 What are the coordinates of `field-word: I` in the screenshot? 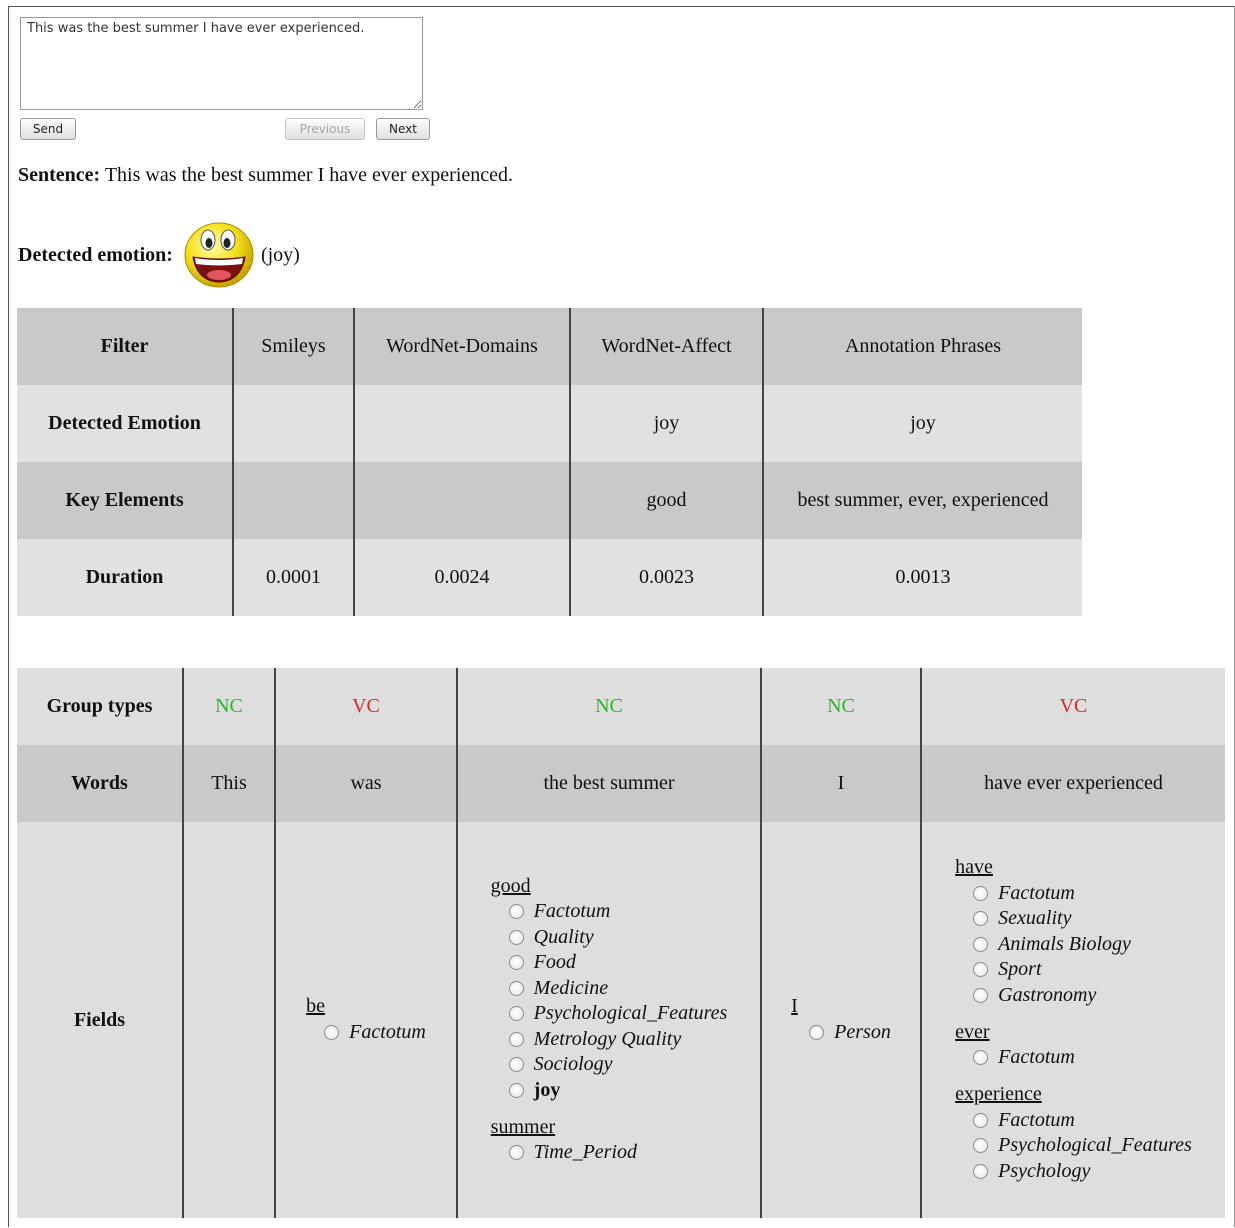 It's located at (794, 1006).